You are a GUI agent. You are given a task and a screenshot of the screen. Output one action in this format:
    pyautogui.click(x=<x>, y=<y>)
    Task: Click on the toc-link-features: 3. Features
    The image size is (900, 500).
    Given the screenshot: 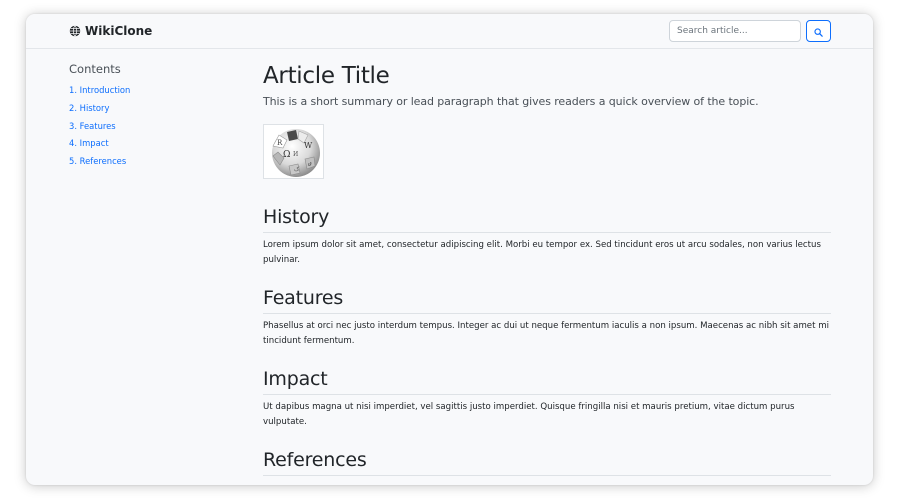 What is the action you would take?
    pyautogui.click(x=92, y=126)
    